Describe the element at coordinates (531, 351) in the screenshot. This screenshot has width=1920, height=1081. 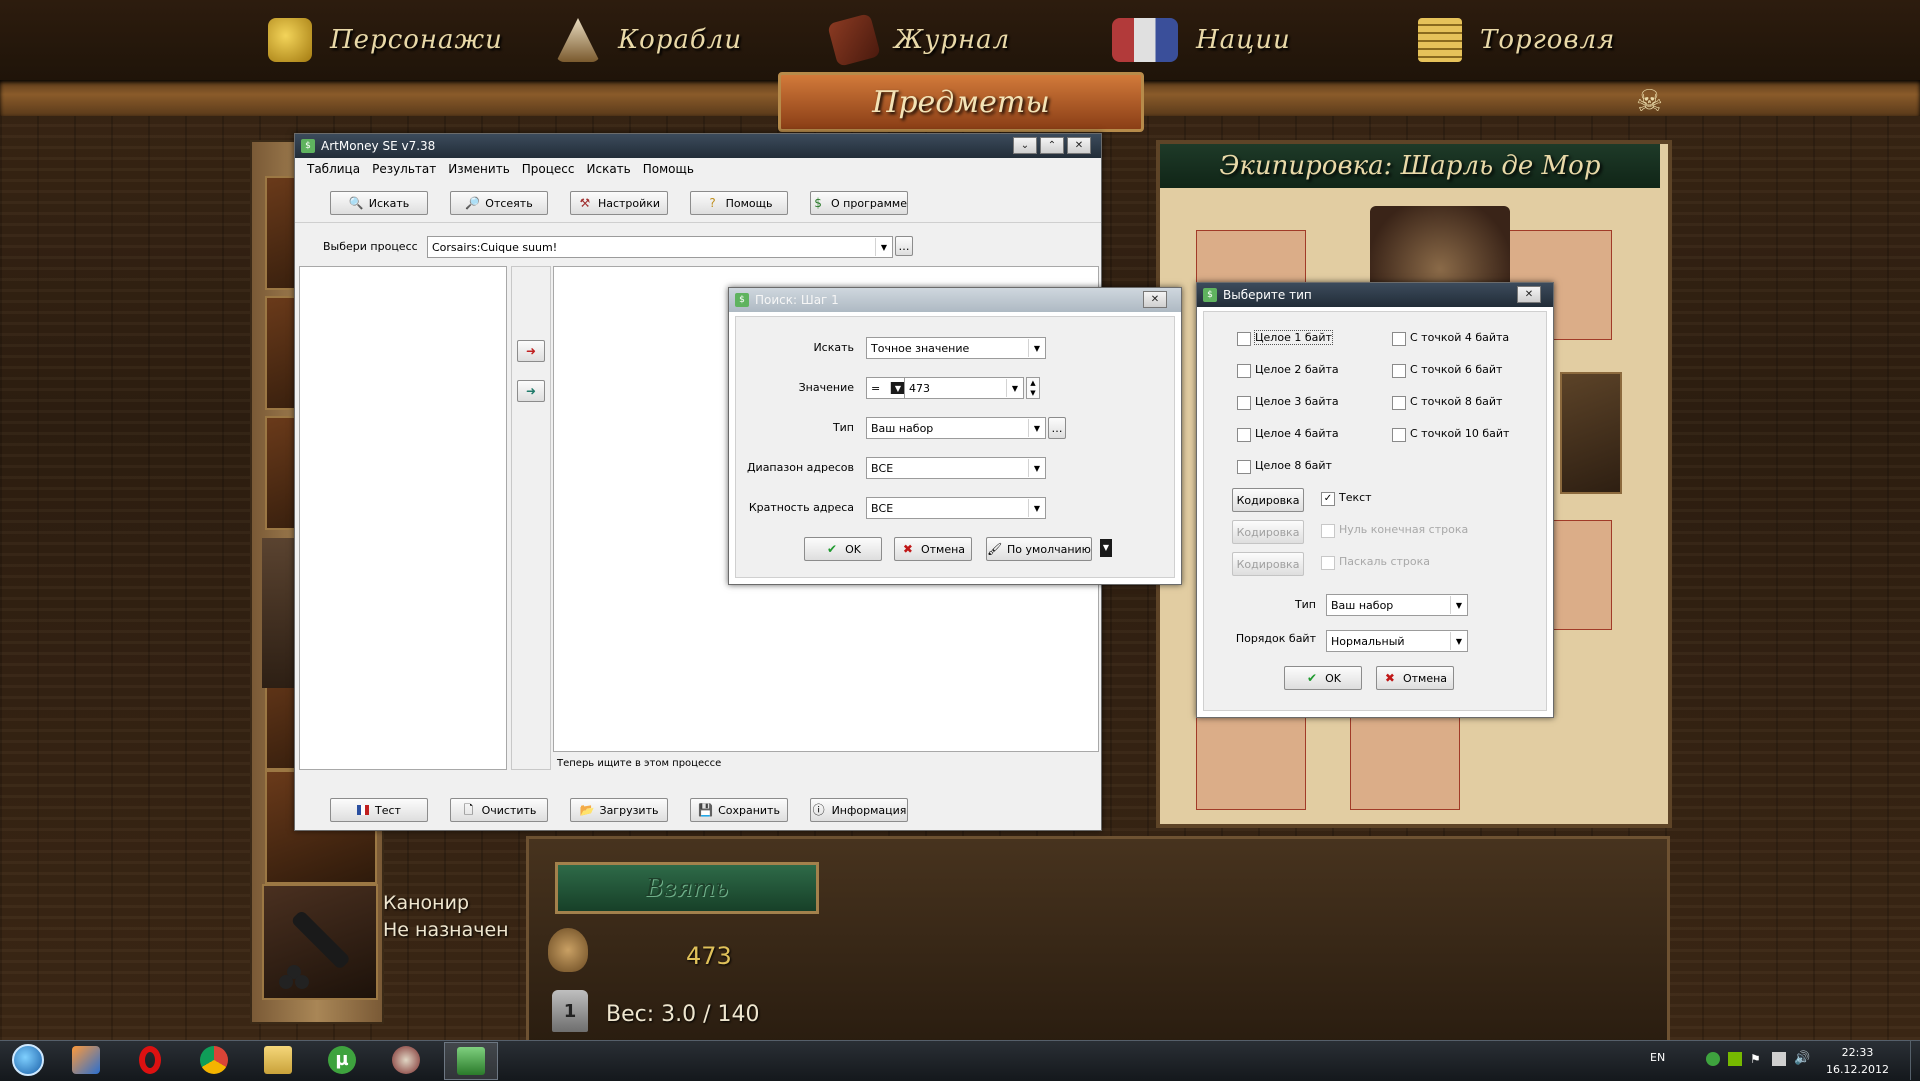
I see `move-right-button: ➜` at that location.